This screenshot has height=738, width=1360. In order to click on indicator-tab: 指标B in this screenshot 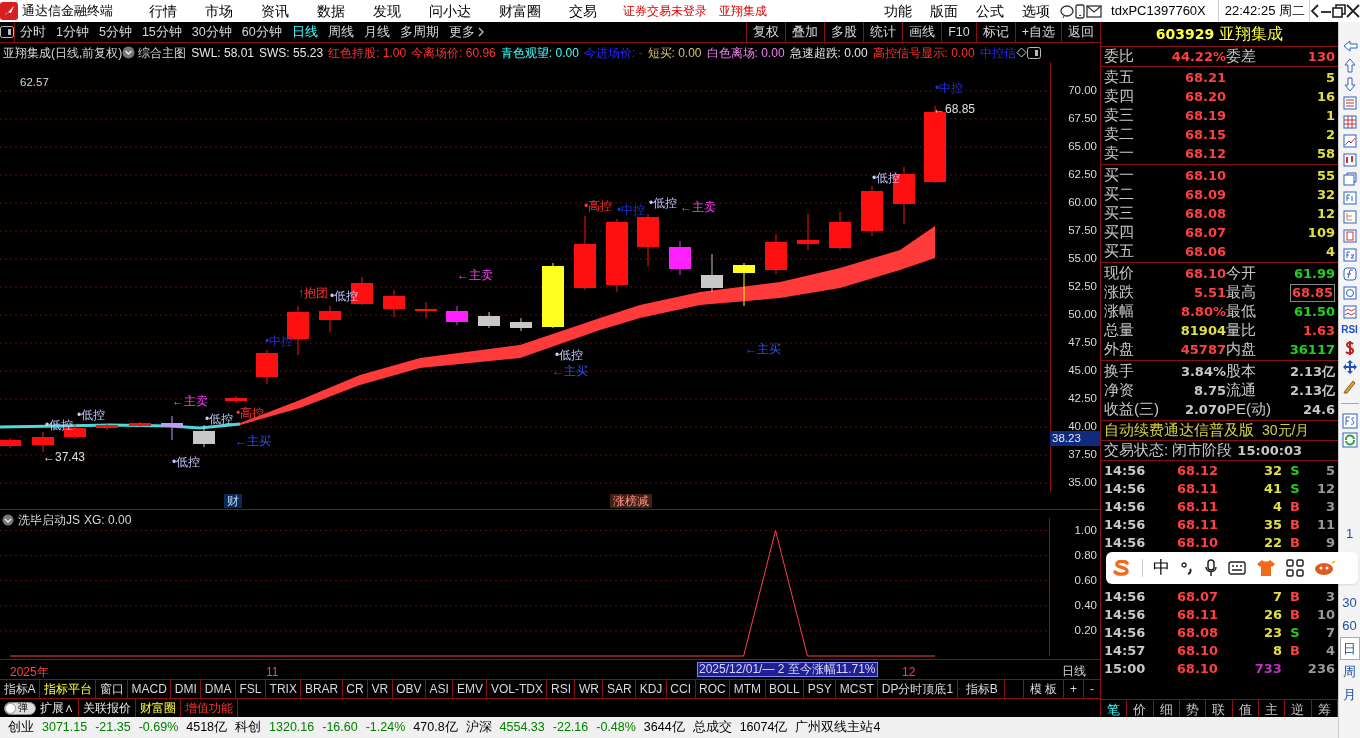, I will do `click(982, 689)`.